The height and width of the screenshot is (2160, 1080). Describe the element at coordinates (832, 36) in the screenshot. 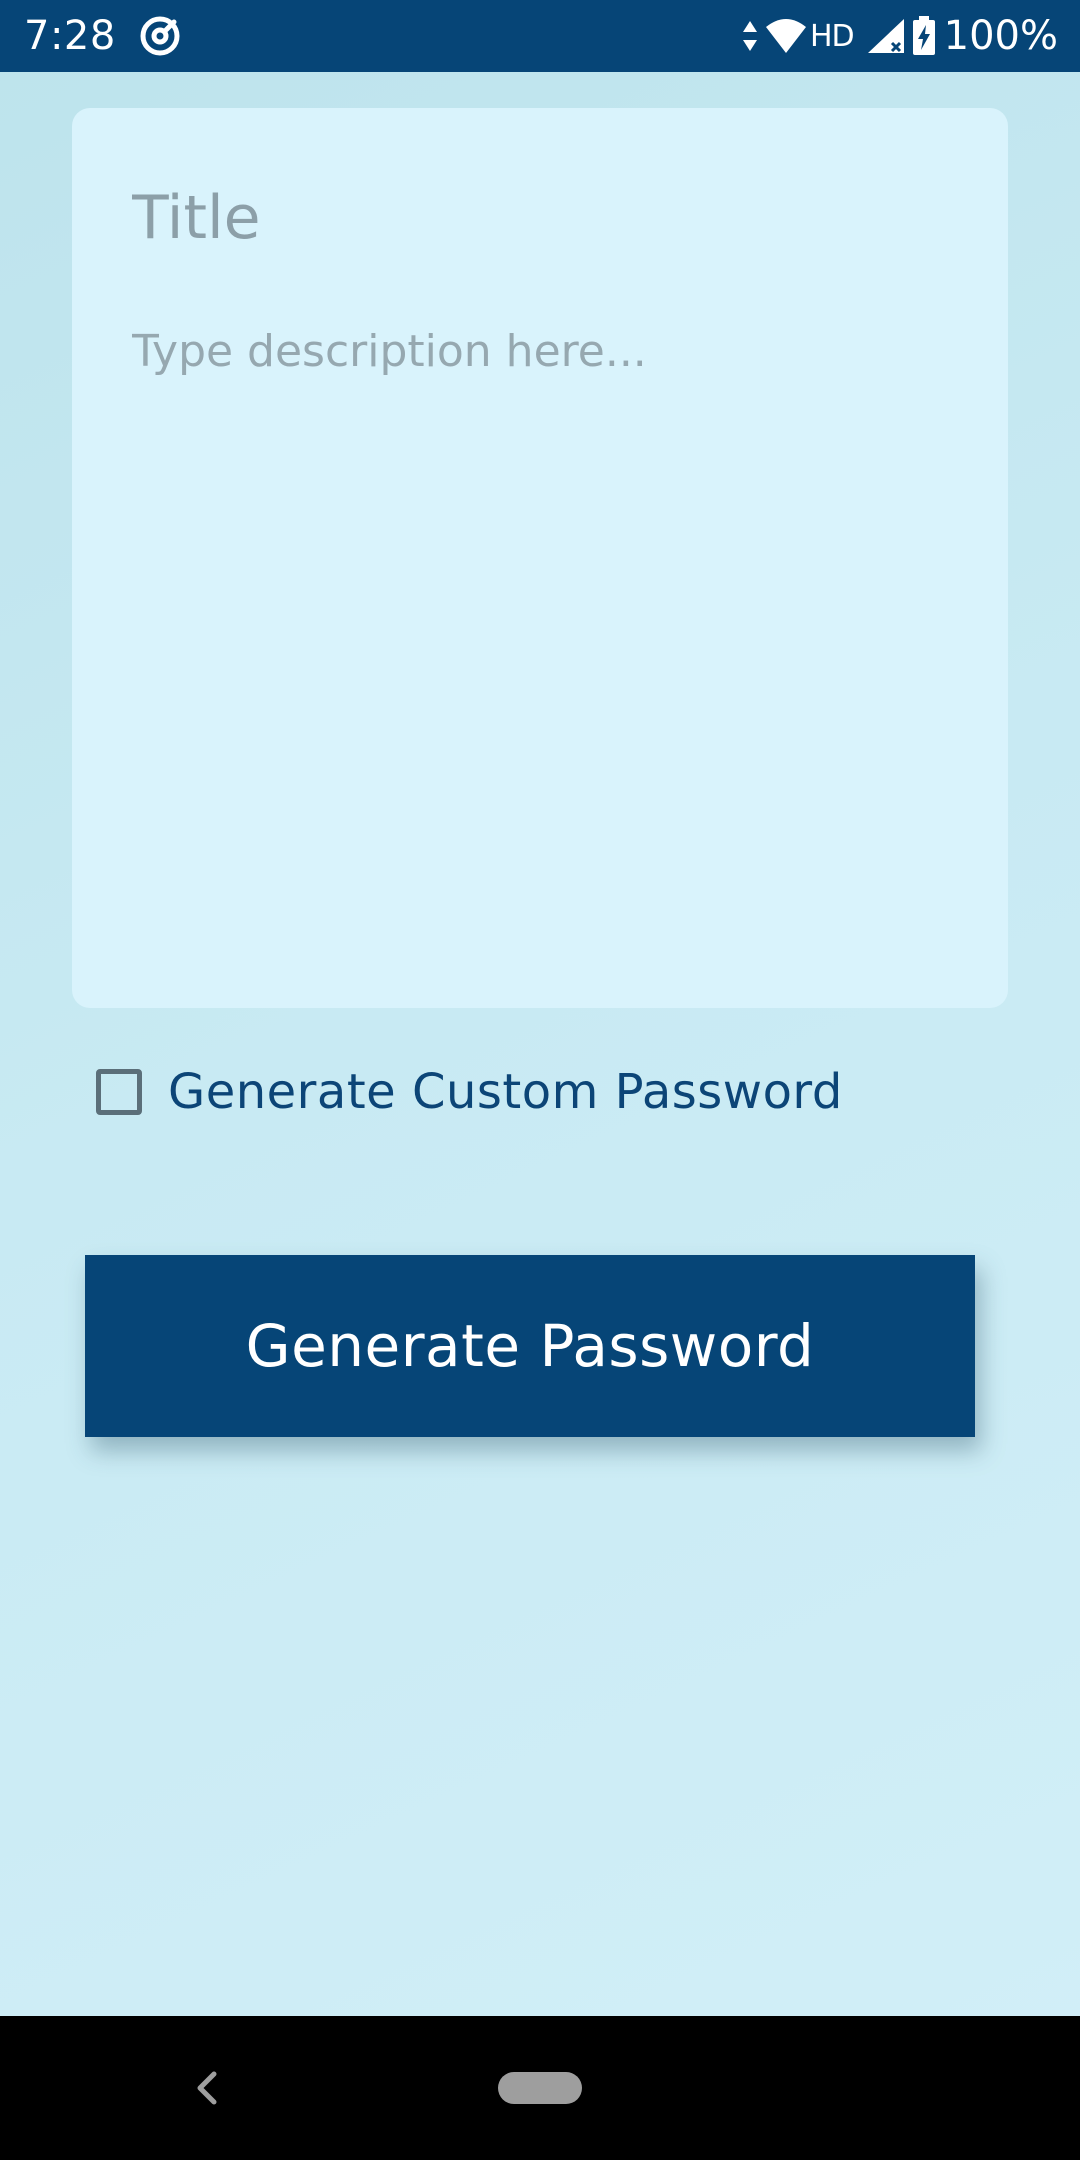

I see `network-type-label: HD` at that location.